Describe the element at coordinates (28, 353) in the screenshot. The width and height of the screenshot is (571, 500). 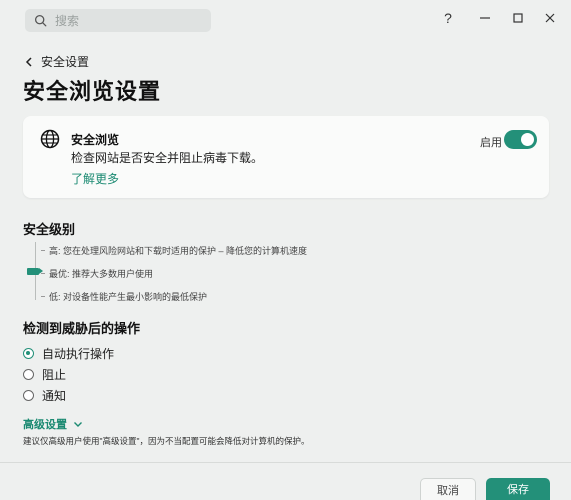
I see `radio-button-selected` at that location.